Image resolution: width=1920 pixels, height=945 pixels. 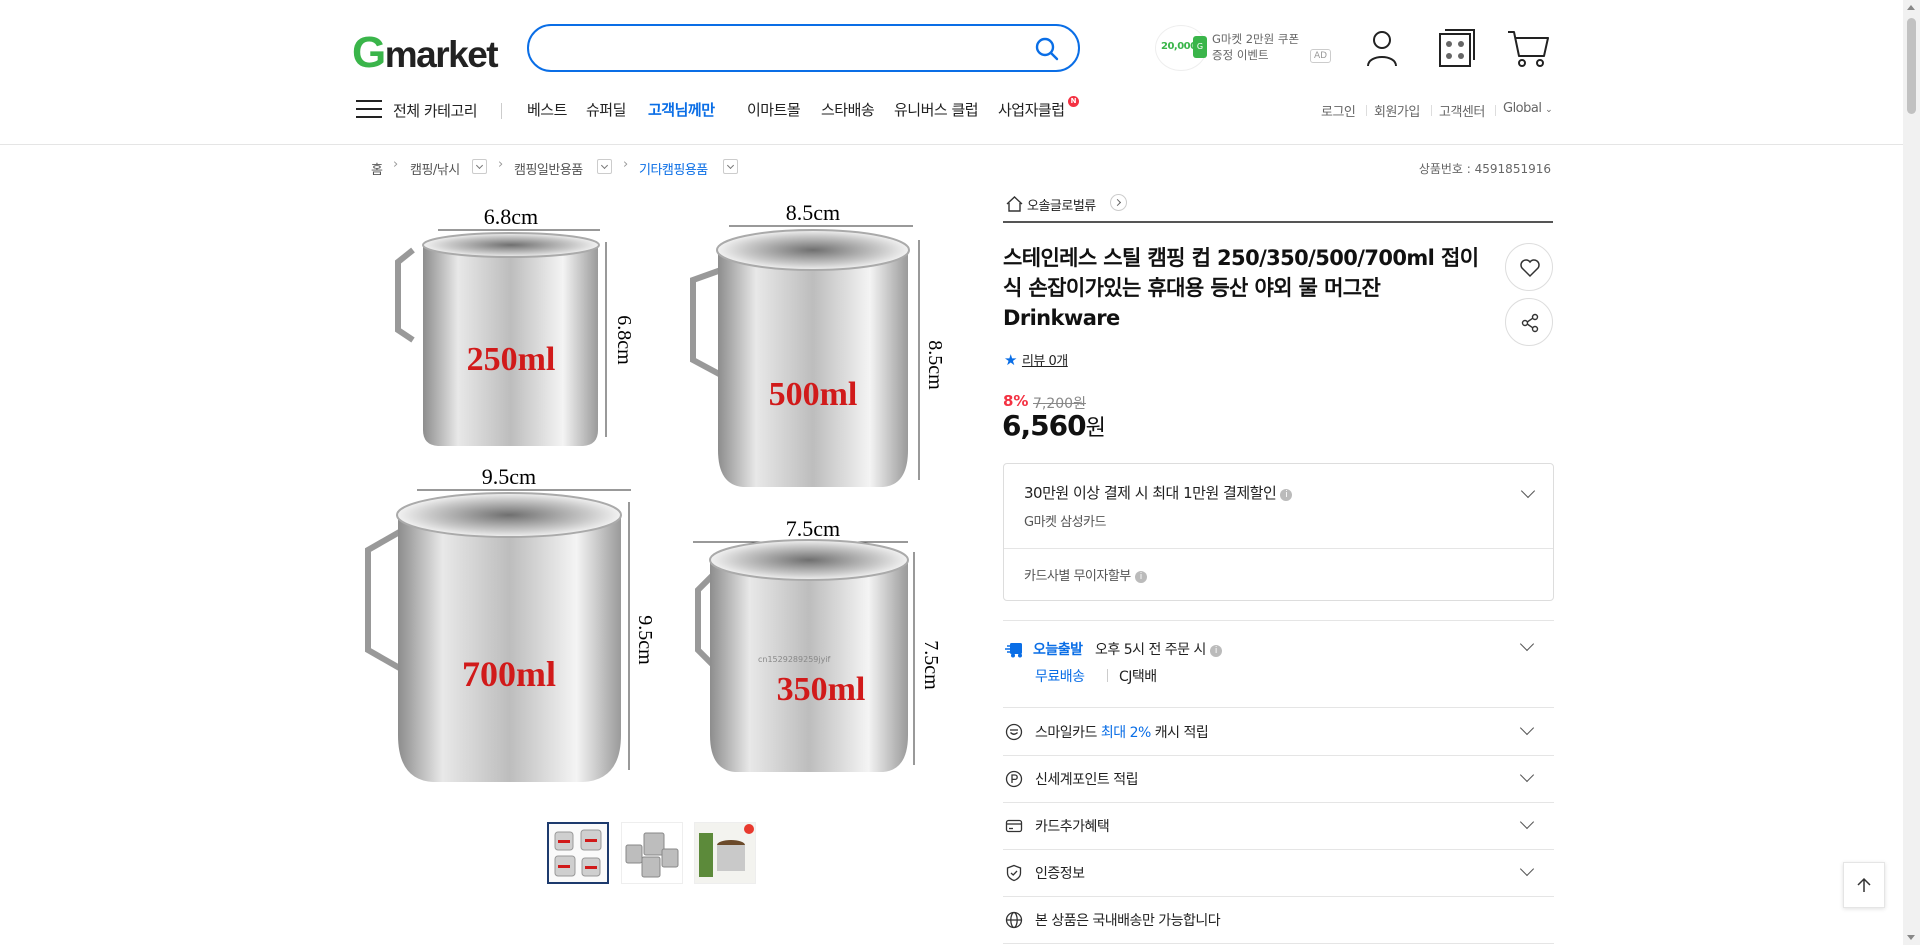 What do you see at coordinates (1528, 48) in the screenshot?
I see `cart-icon` at bounding box center [1528, 48].